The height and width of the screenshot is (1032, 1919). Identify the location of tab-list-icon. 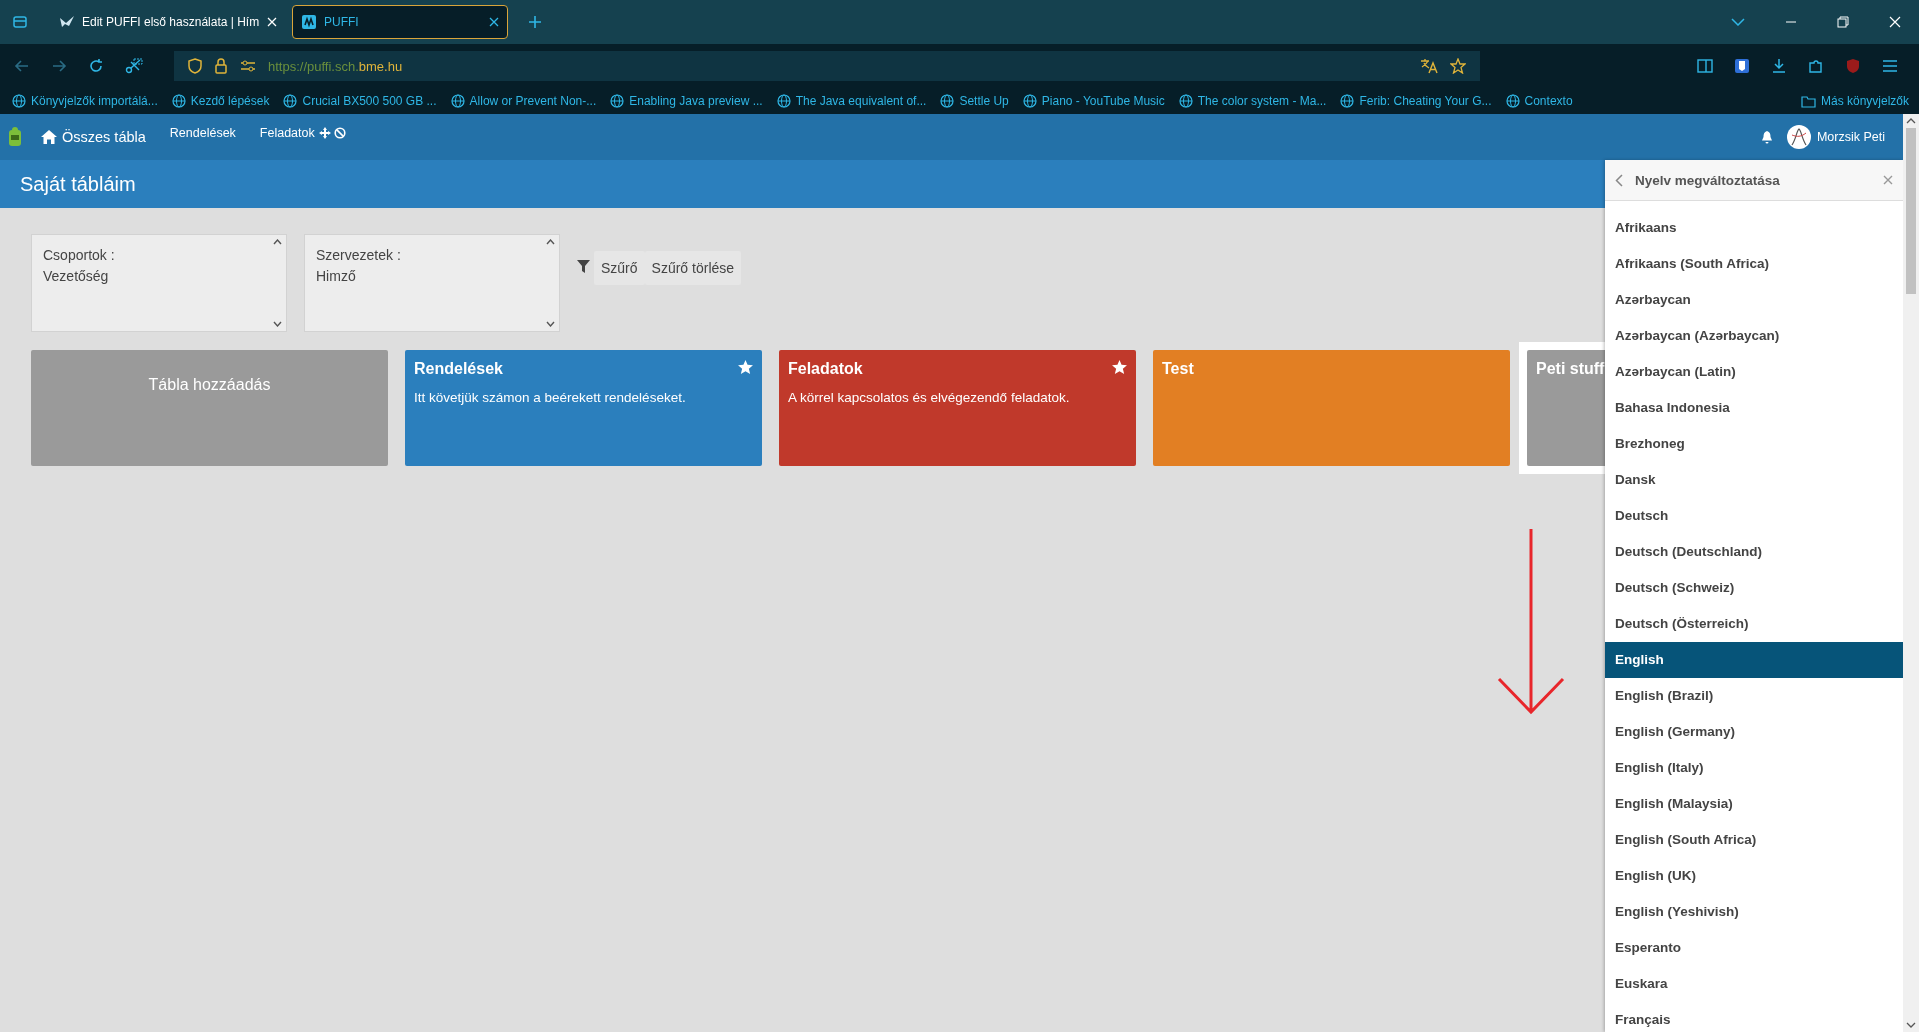
(20, 22).